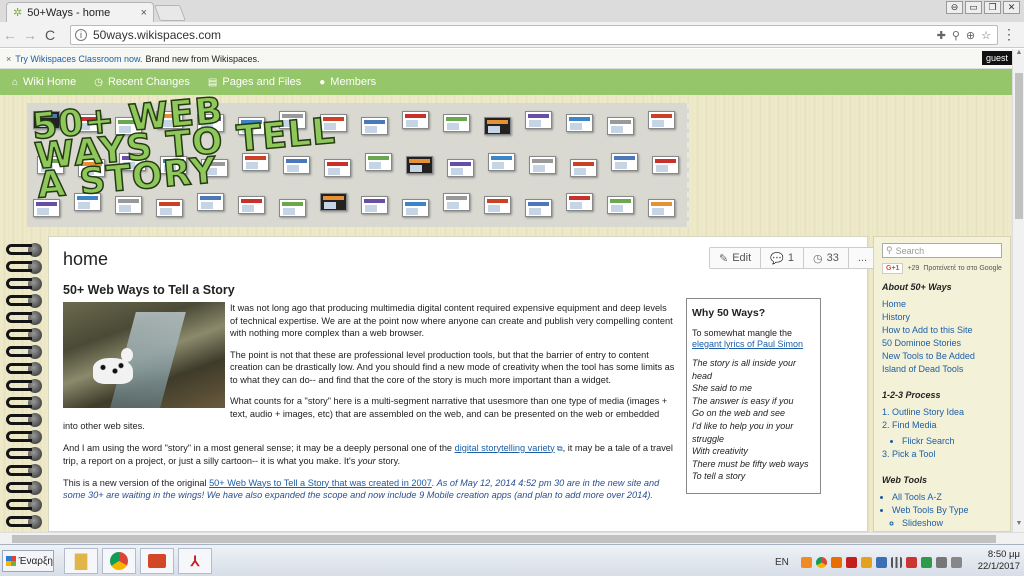 Image resolution: width=1024 pixels, height=576 pixels. I want to click on presentation-app-taskbar-button, so click(157, 561).